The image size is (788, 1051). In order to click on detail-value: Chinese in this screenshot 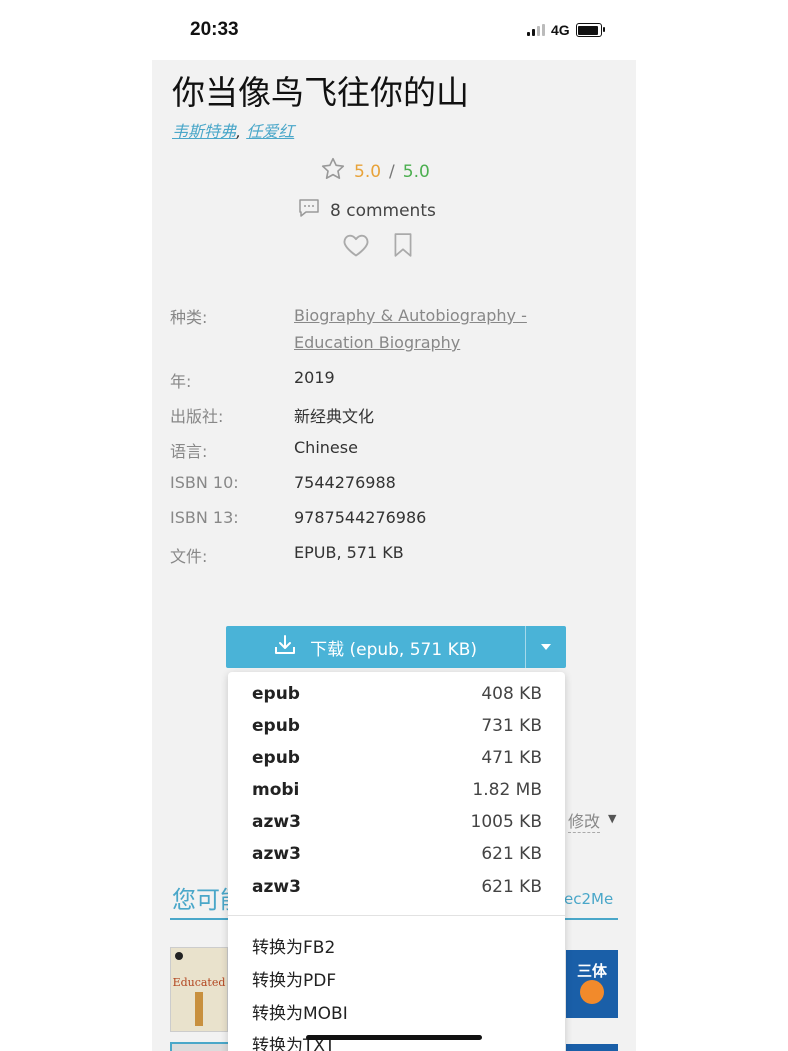, I will do `click(326, 447)`.